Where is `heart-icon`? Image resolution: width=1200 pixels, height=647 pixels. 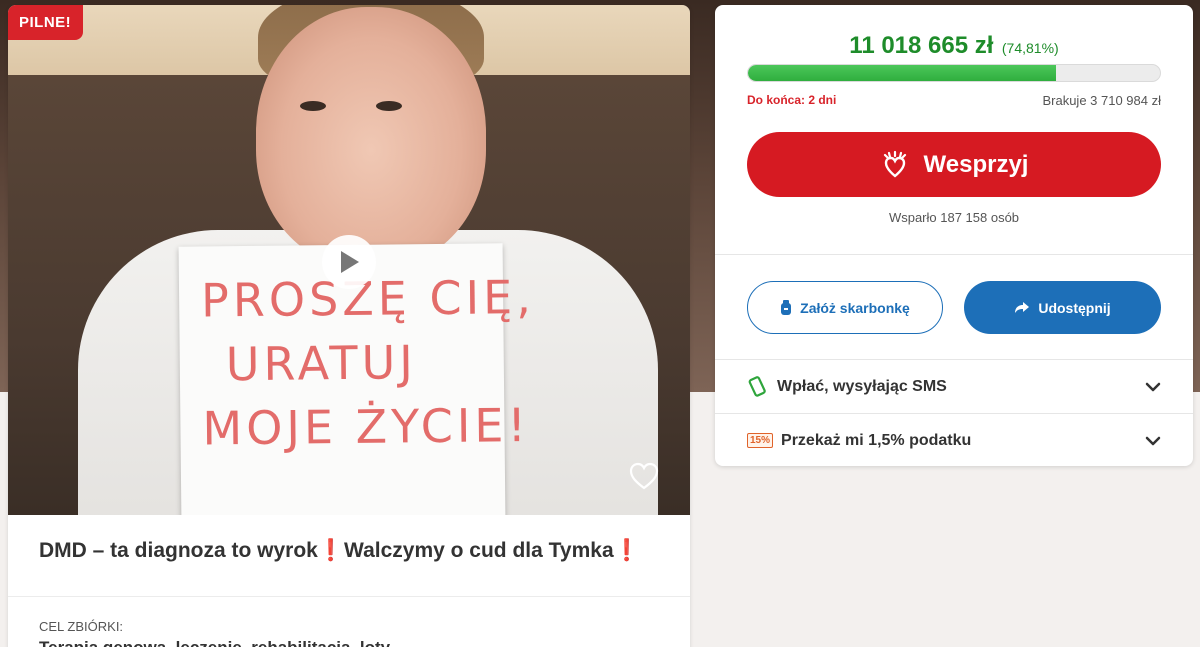
heart-icon is located at coordinates (644, 476).